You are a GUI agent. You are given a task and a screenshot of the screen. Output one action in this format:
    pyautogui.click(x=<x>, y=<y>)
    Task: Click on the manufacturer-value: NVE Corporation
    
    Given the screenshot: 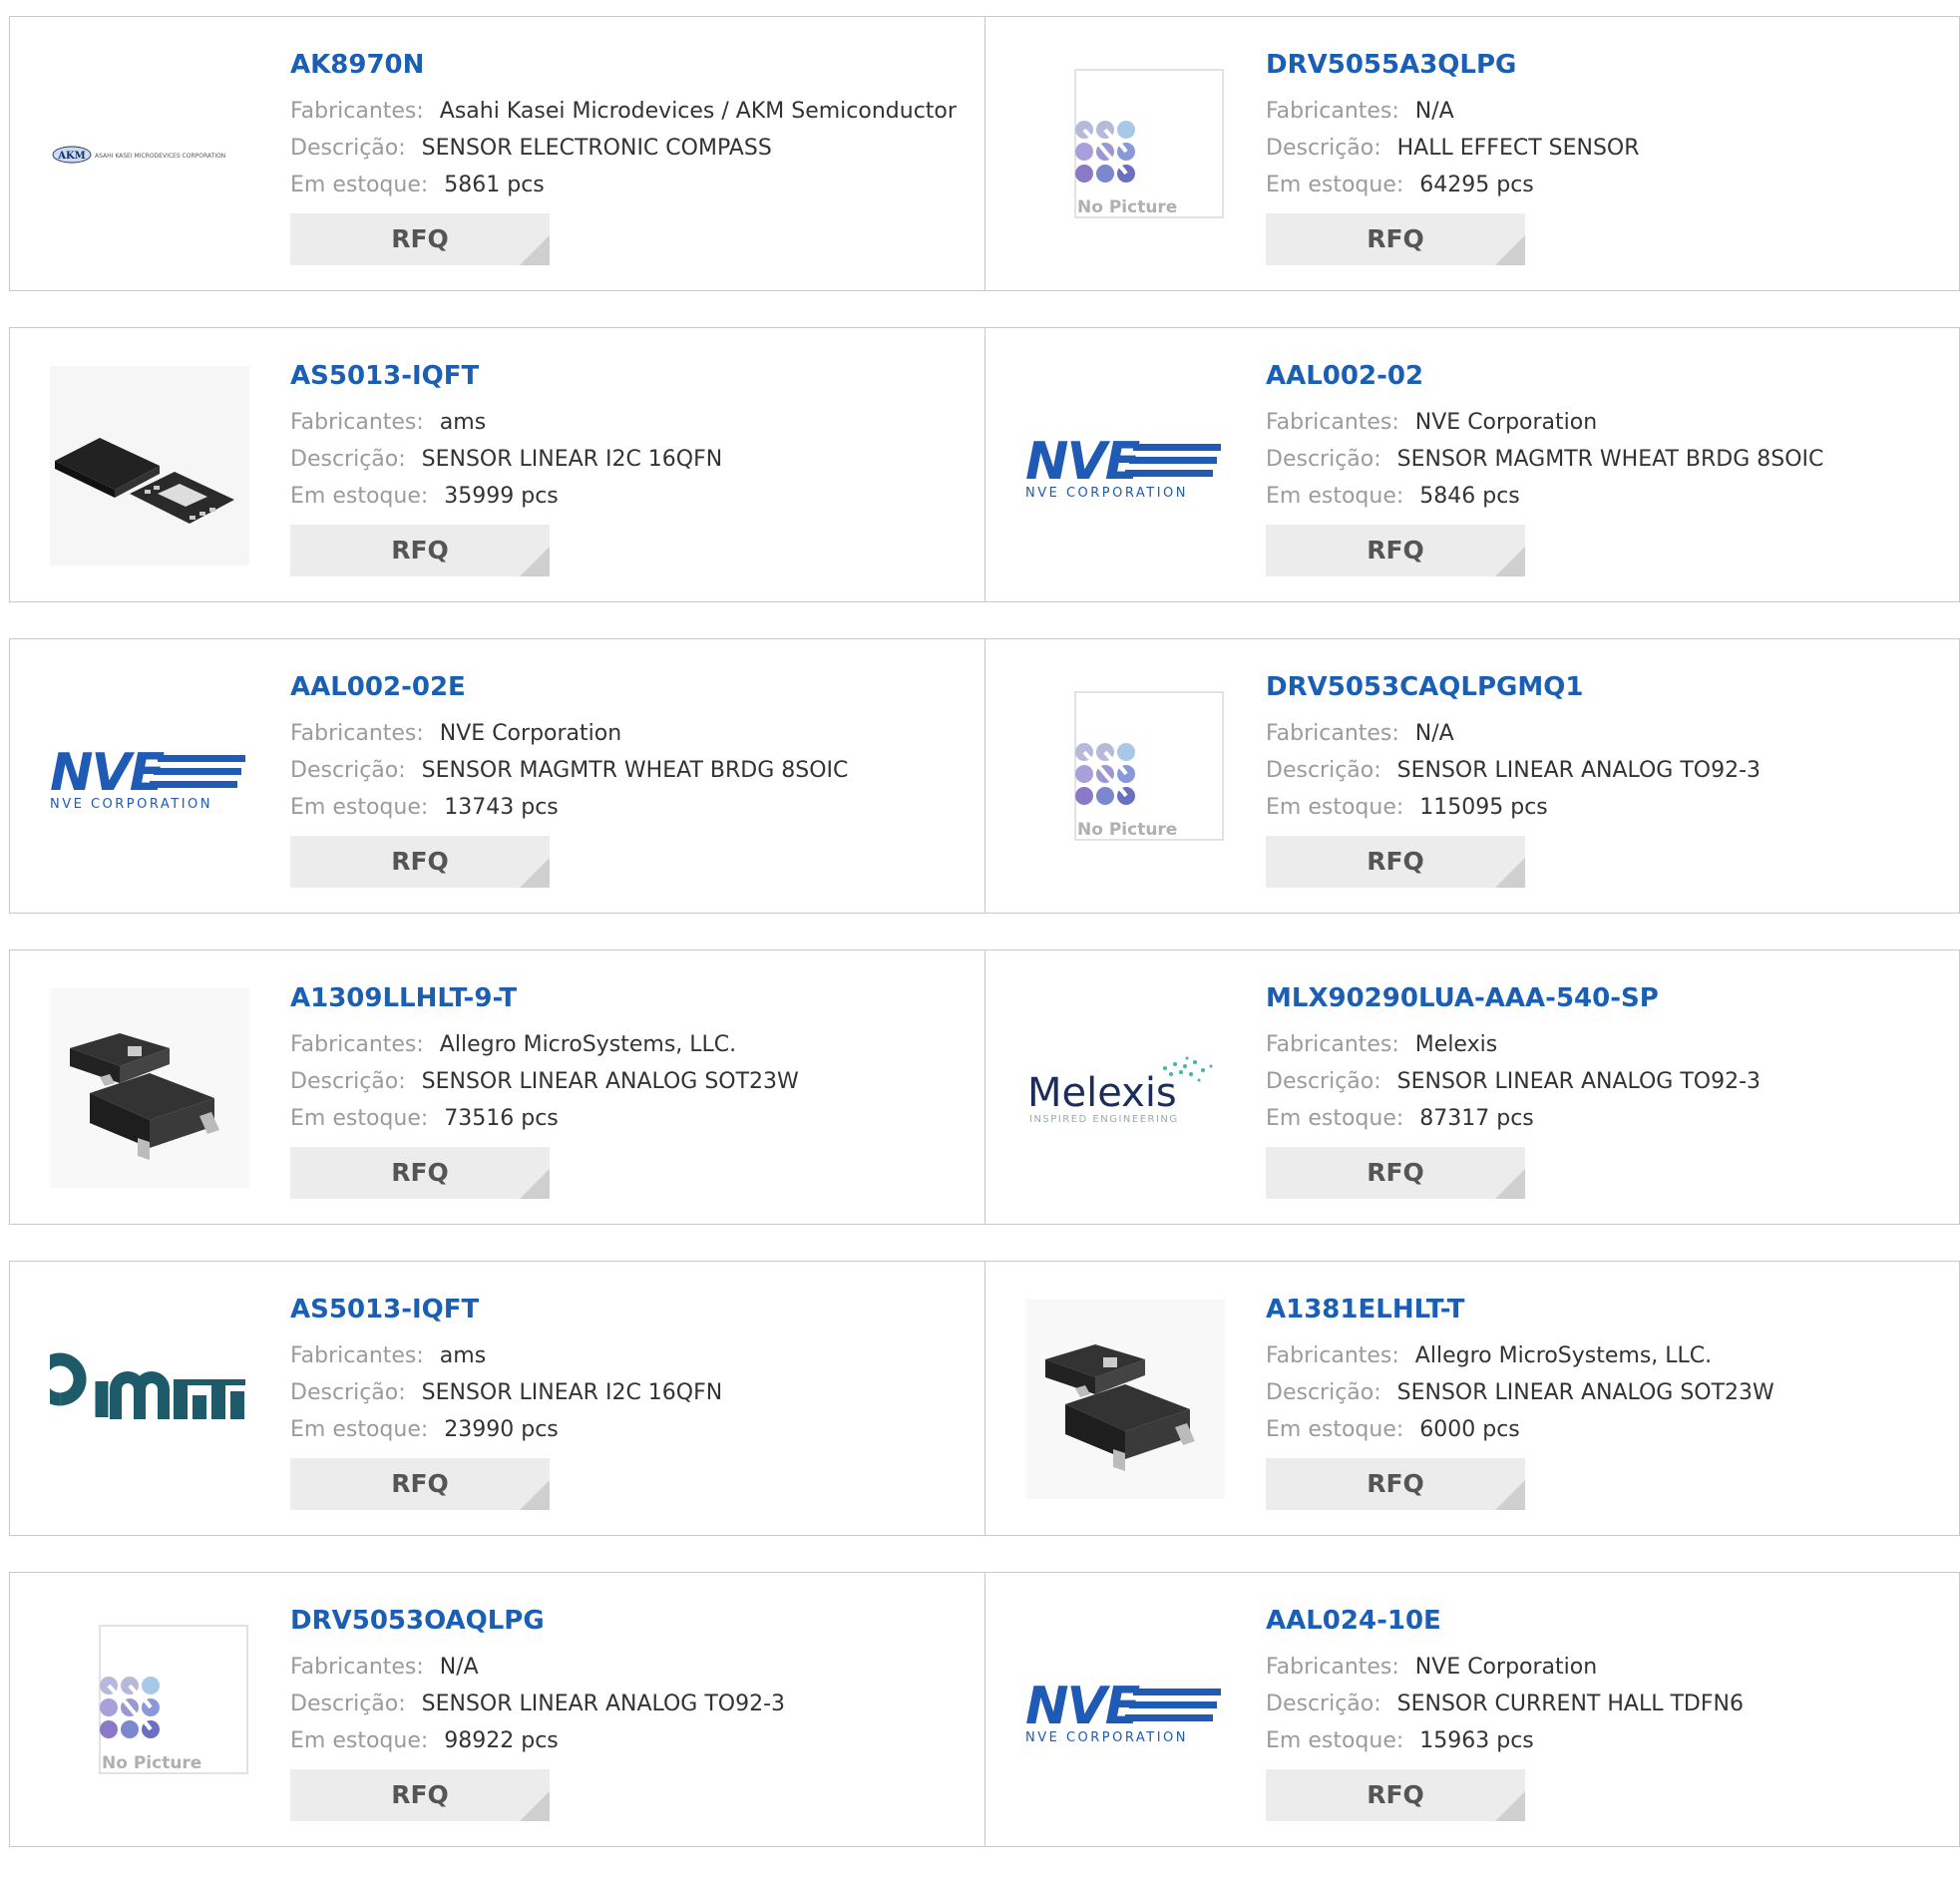 What is the action you would take?
    pyautogui.click(x=530, y=733)
    